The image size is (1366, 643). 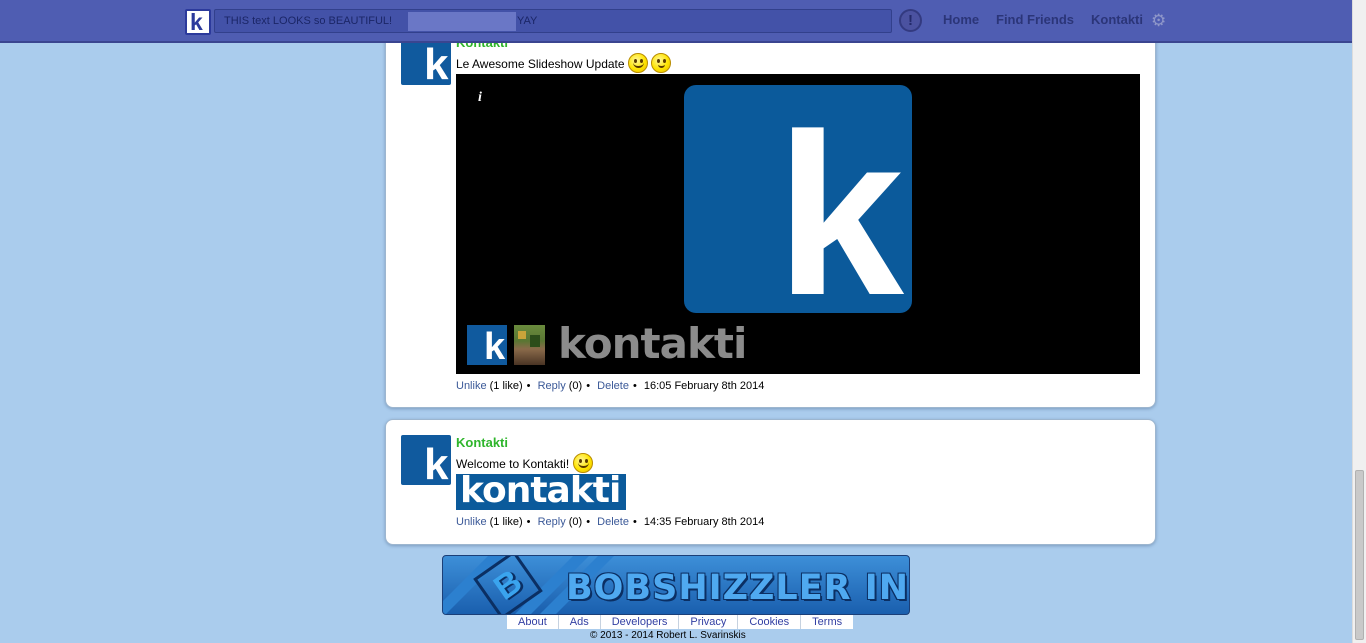 What do you see at coordinates (639, 622) in the screenshot?
I see `footer-link-developers: Developers` at bounding box center [639, 622].